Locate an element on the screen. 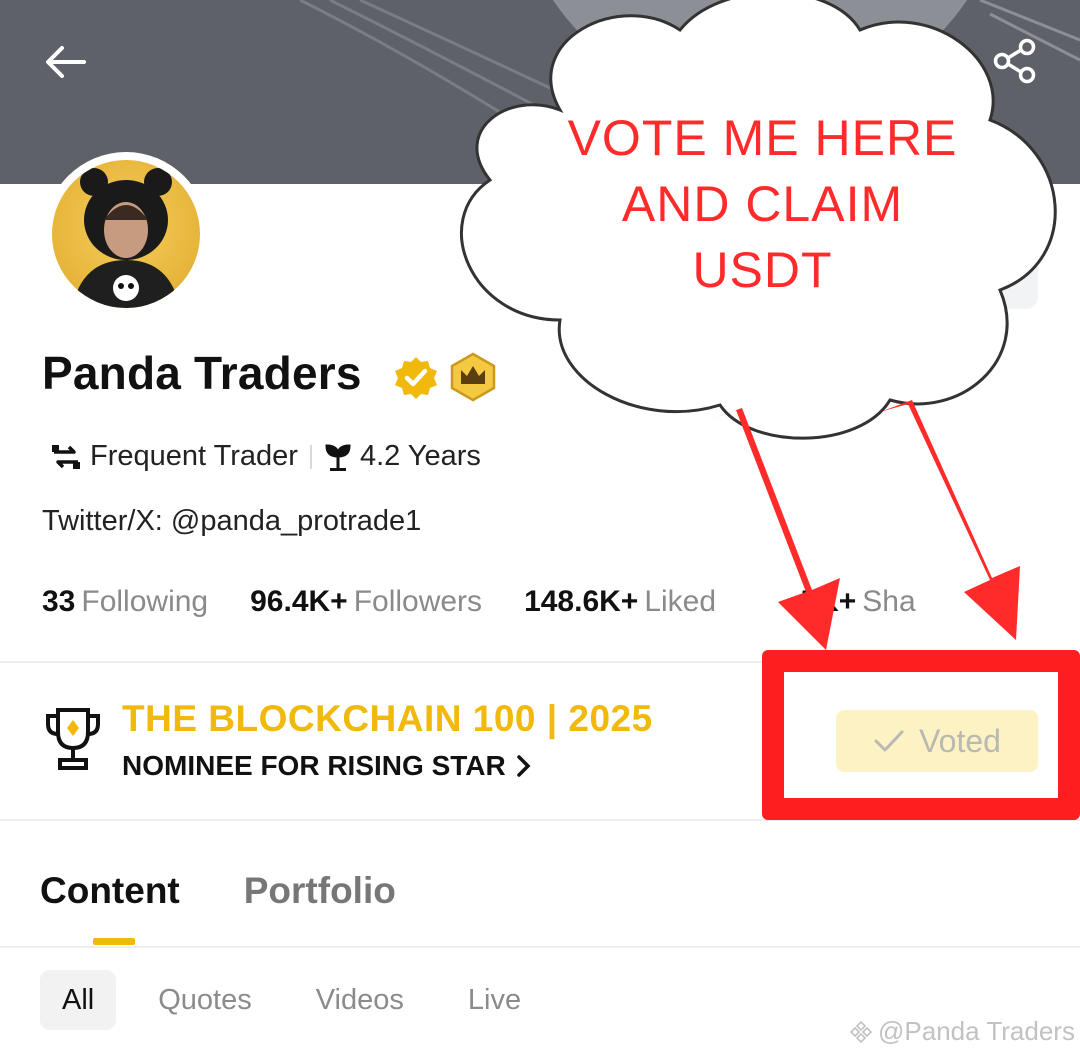 The height and width of the screenshot is (1058, 1080). watermark: @Panda Traders is located at coordinates (962, 1031).